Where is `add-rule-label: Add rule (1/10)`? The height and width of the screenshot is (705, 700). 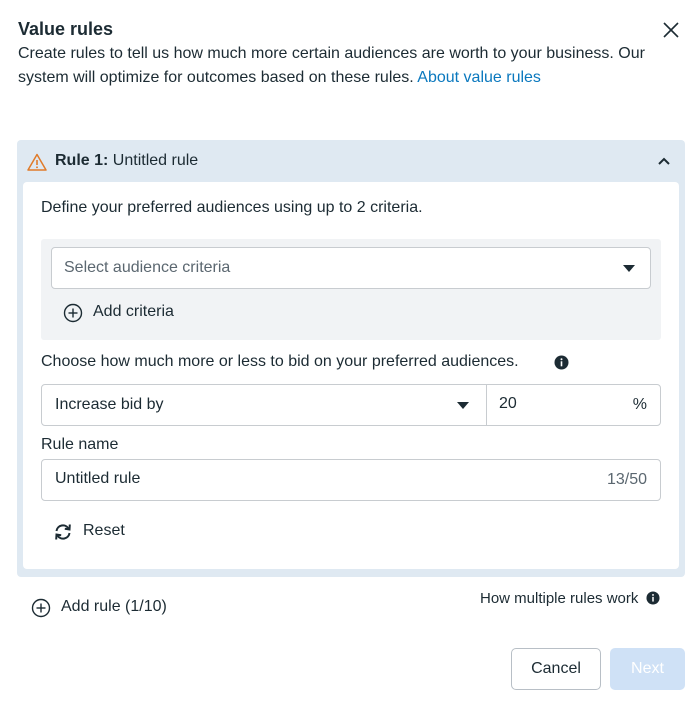 add-rule-label: Add rule (1/10) is located at coordinates (114, 606).